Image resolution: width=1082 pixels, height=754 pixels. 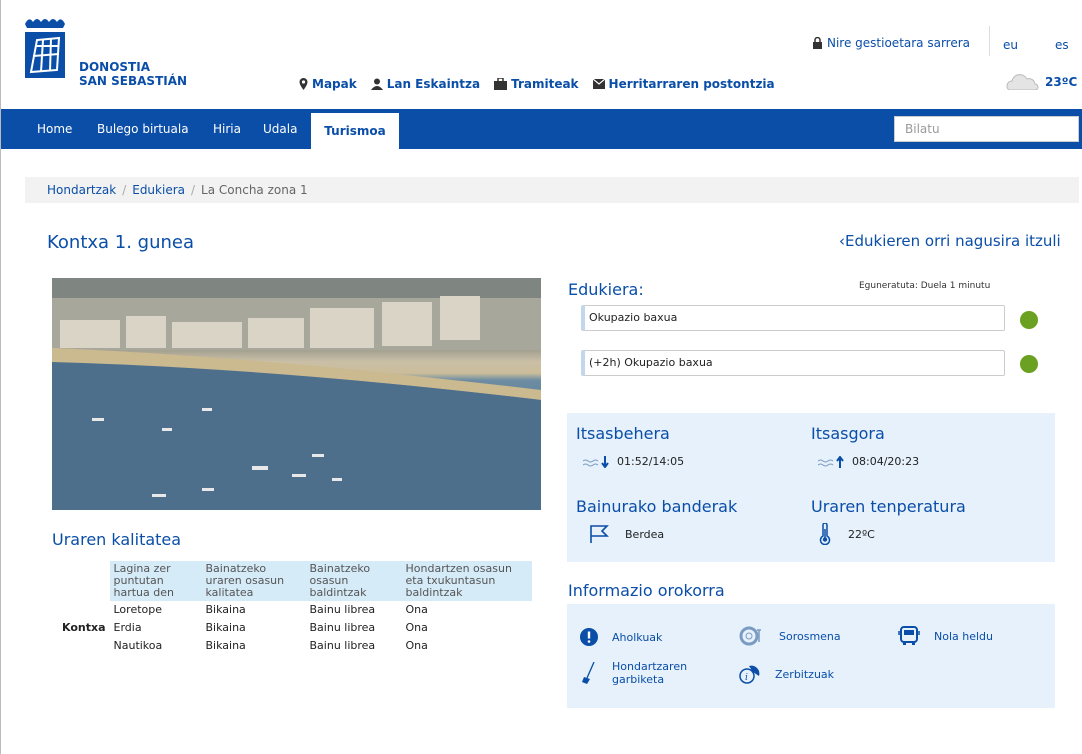 I want to click on person-icon, so click(x=376, y=84).